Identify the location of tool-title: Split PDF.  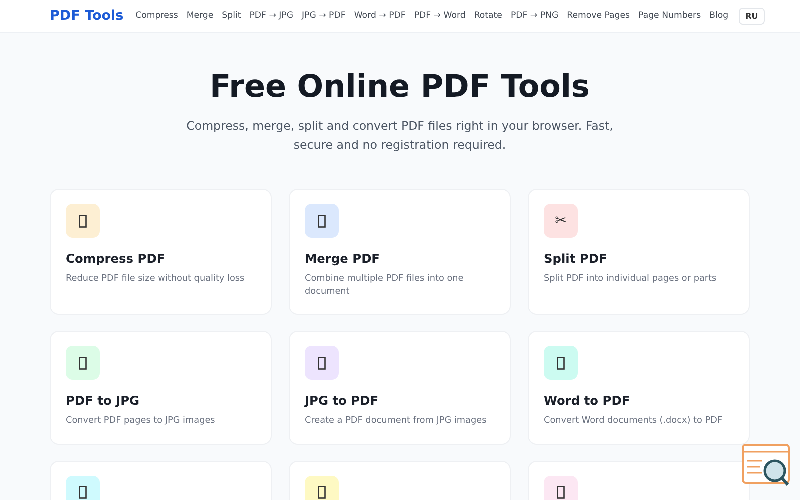
(576, 259).